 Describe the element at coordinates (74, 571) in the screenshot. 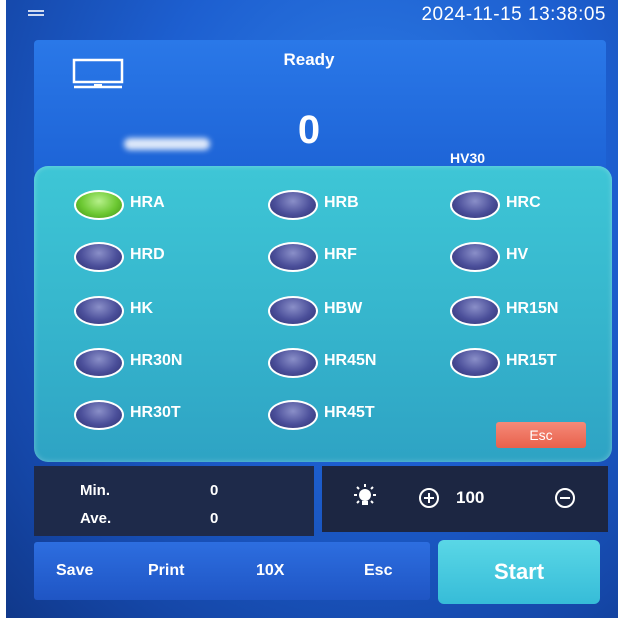

I see `save-button: Save` at that location.